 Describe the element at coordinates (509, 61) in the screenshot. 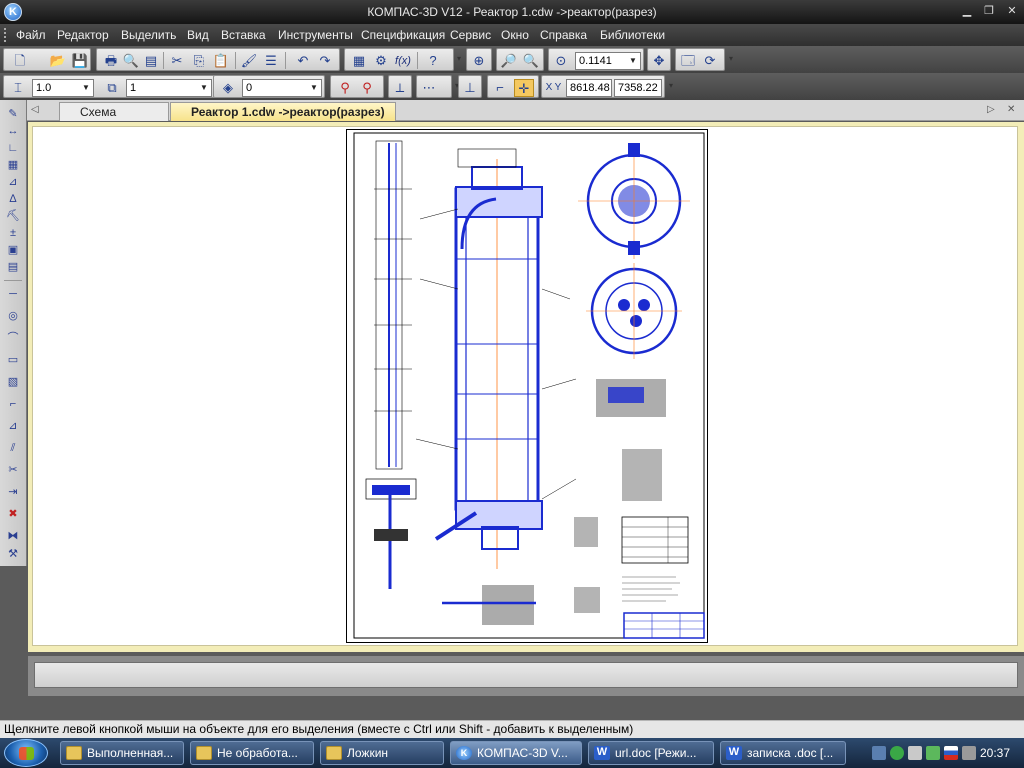

I see `zoom-window-icon: 🔎` at that location.